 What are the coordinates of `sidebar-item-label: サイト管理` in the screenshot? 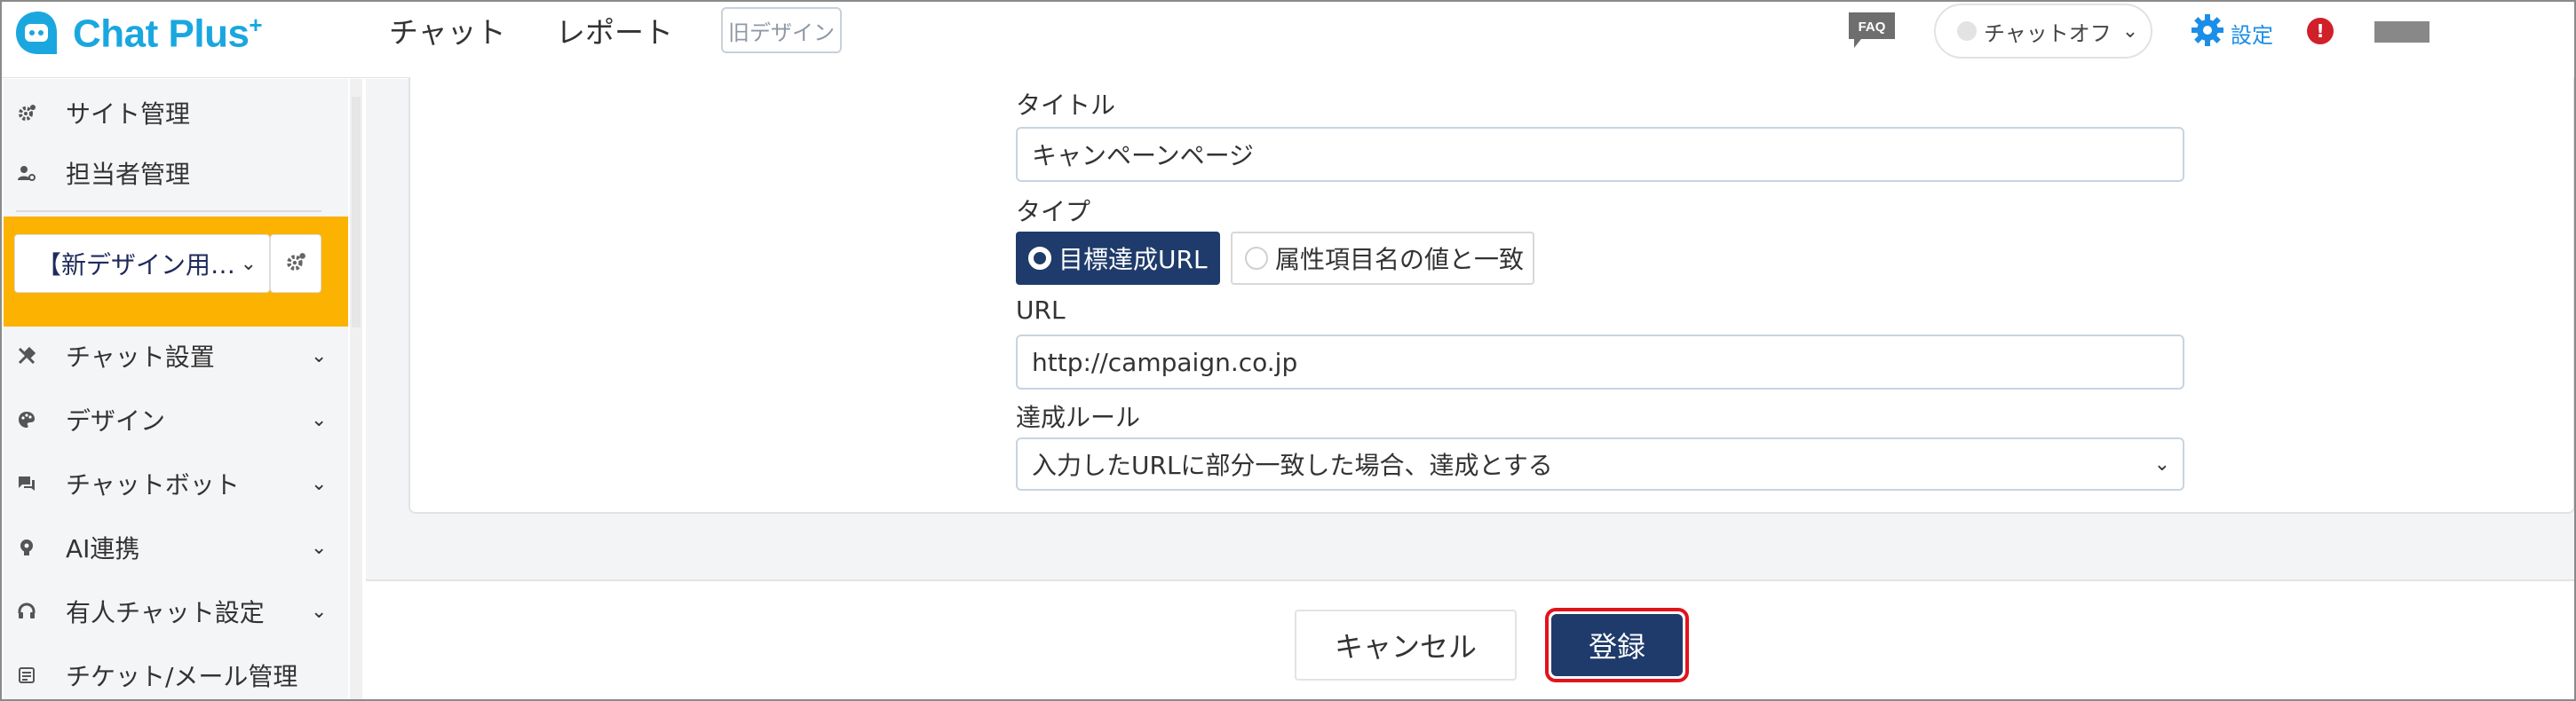 It's located at (128, 114).